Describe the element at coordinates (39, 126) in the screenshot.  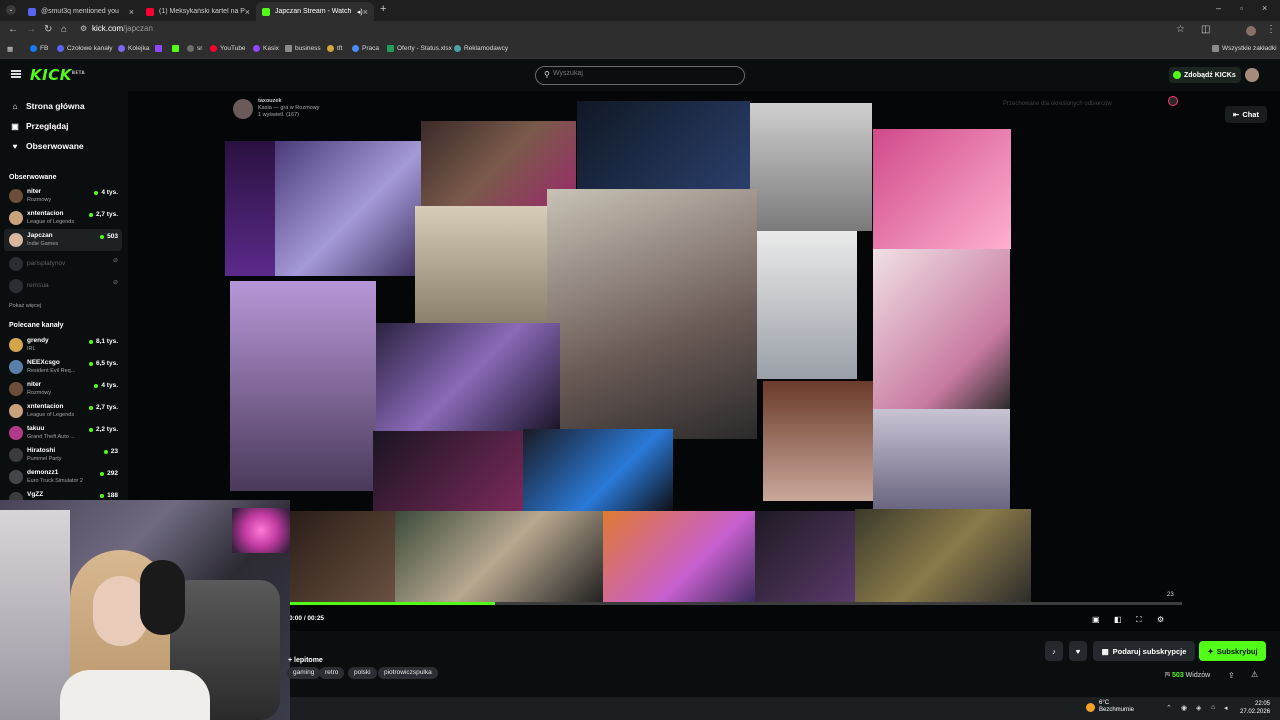
I see `sidebar-item-browse: ▣ Przeglądaj` at that location.